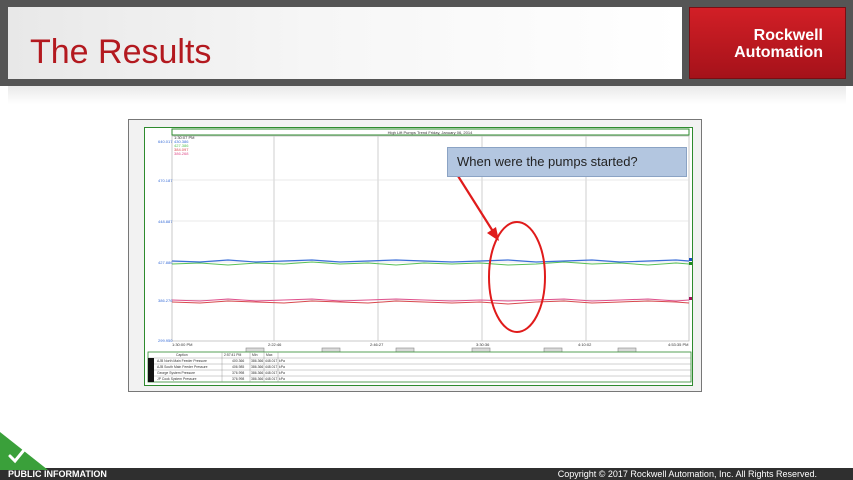 This screenshot has width=853, height=480. Describe the element at coordinates (57, 474) in the screenshot. I see `footer-public-info: PUBLIC INFORMATION` at that location.